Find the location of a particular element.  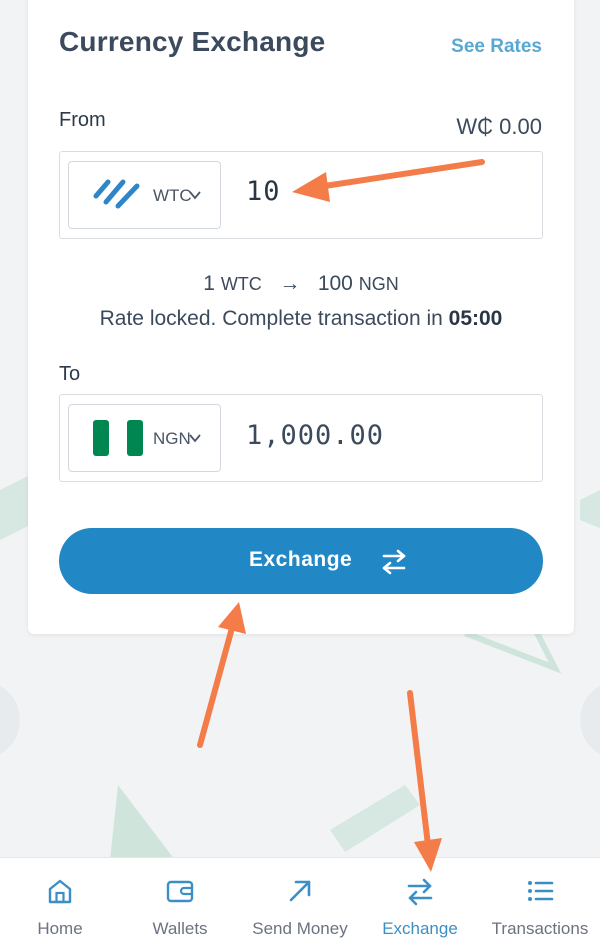

page-title: Currency Exchange is located at coordinates (192, 41).